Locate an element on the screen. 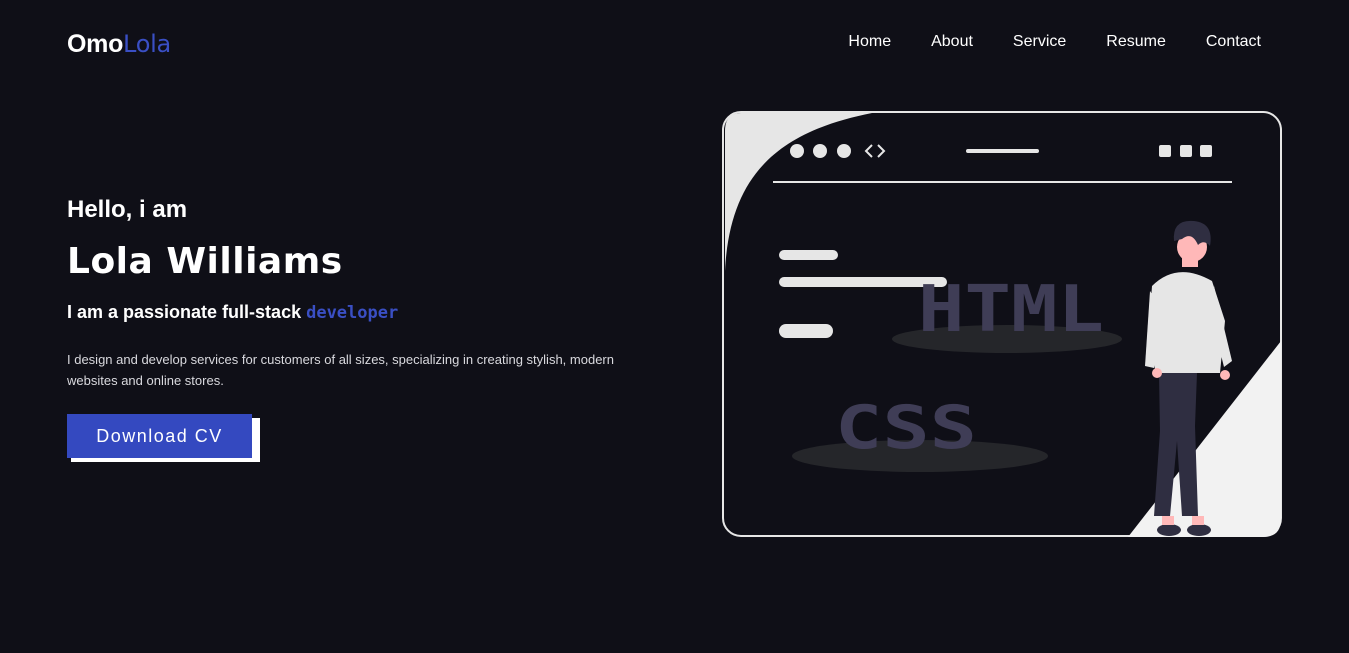  logo-text-accent: Lola is located at coordinates (147, 44).